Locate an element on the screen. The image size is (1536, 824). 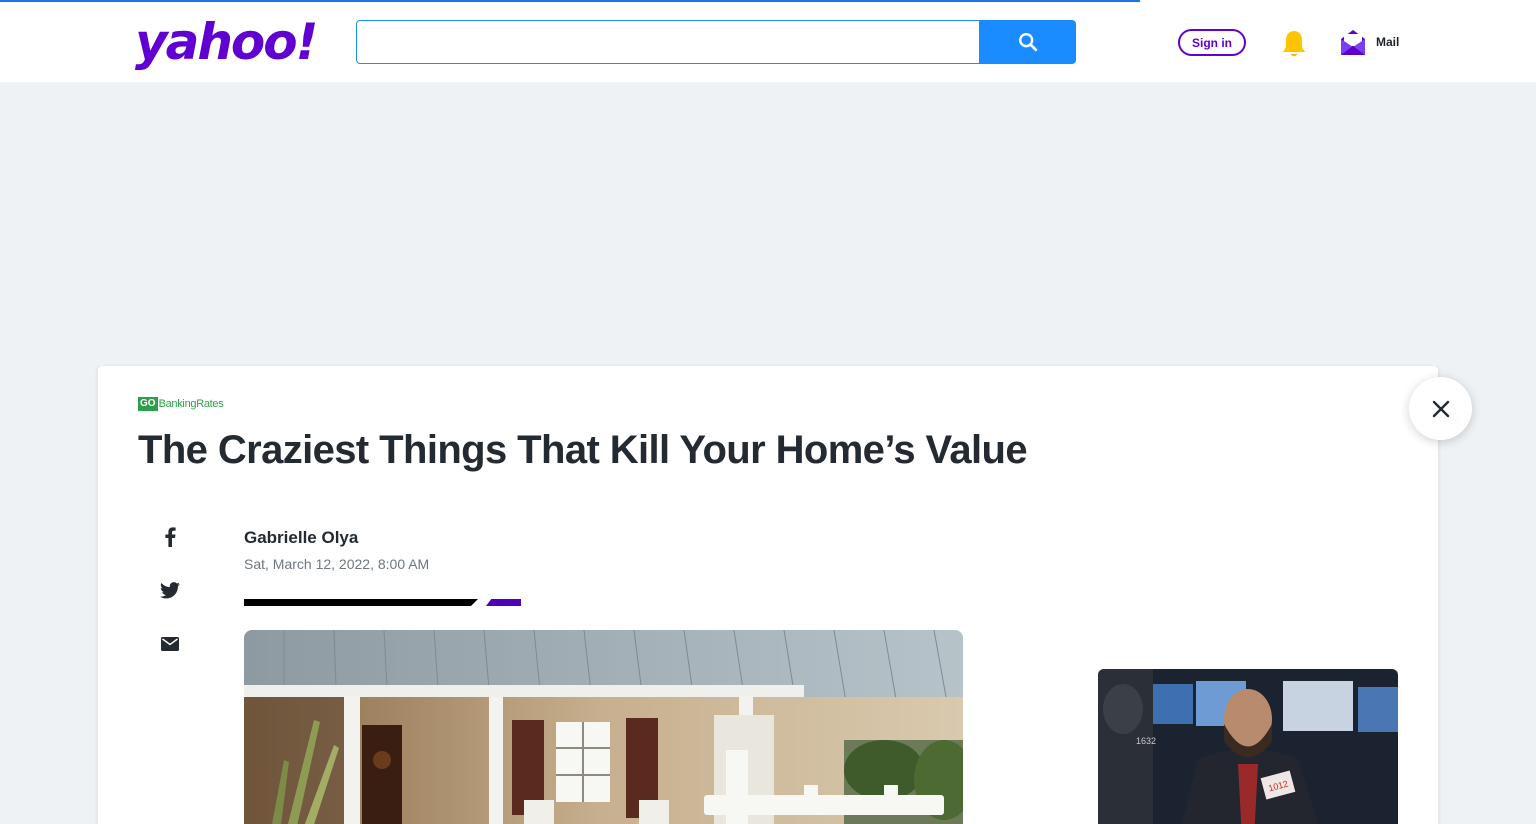
video-thumbnail: 1012 1632 is located at coordinates (1248, 746).